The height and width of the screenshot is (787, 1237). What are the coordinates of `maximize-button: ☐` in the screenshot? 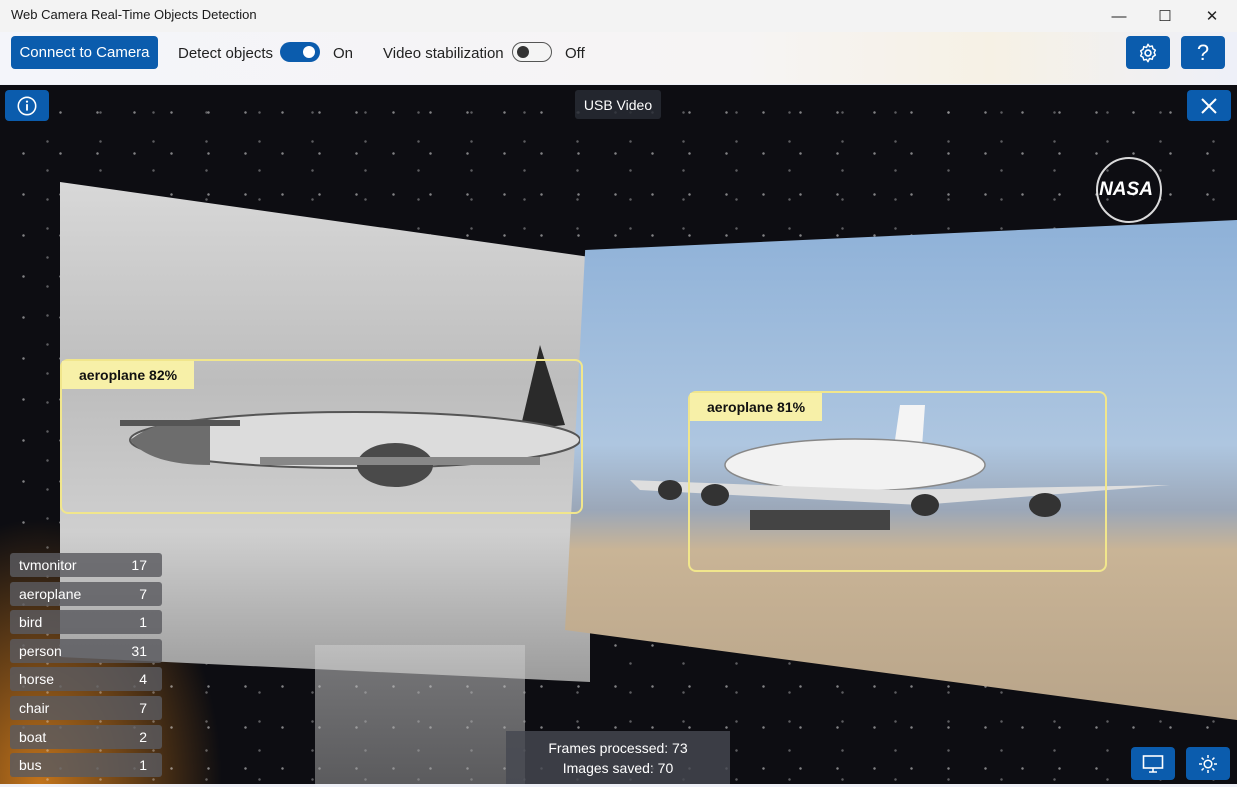 It's located at (1165, 16).